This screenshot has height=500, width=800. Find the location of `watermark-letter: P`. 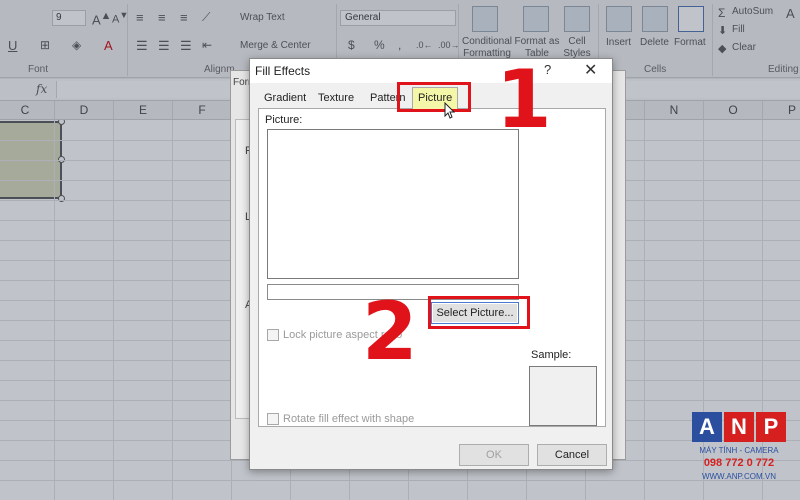

watermark-letter: P is located at coordinates (771, 427).